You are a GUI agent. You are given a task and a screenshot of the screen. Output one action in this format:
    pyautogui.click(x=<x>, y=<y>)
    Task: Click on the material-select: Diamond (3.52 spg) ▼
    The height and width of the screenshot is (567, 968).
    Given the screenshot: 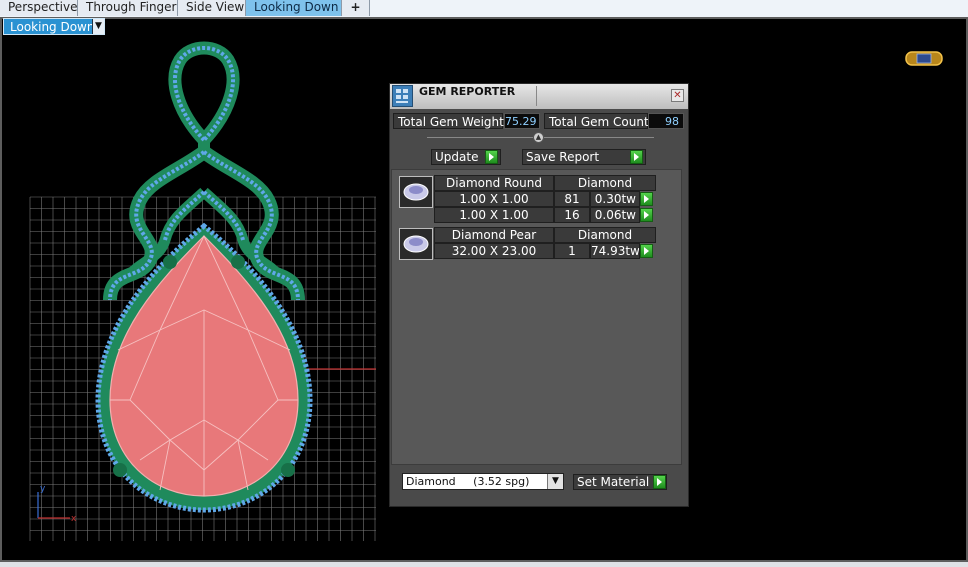 What is the action you would take?
    pyautogui.click(x=483, y=481)
    